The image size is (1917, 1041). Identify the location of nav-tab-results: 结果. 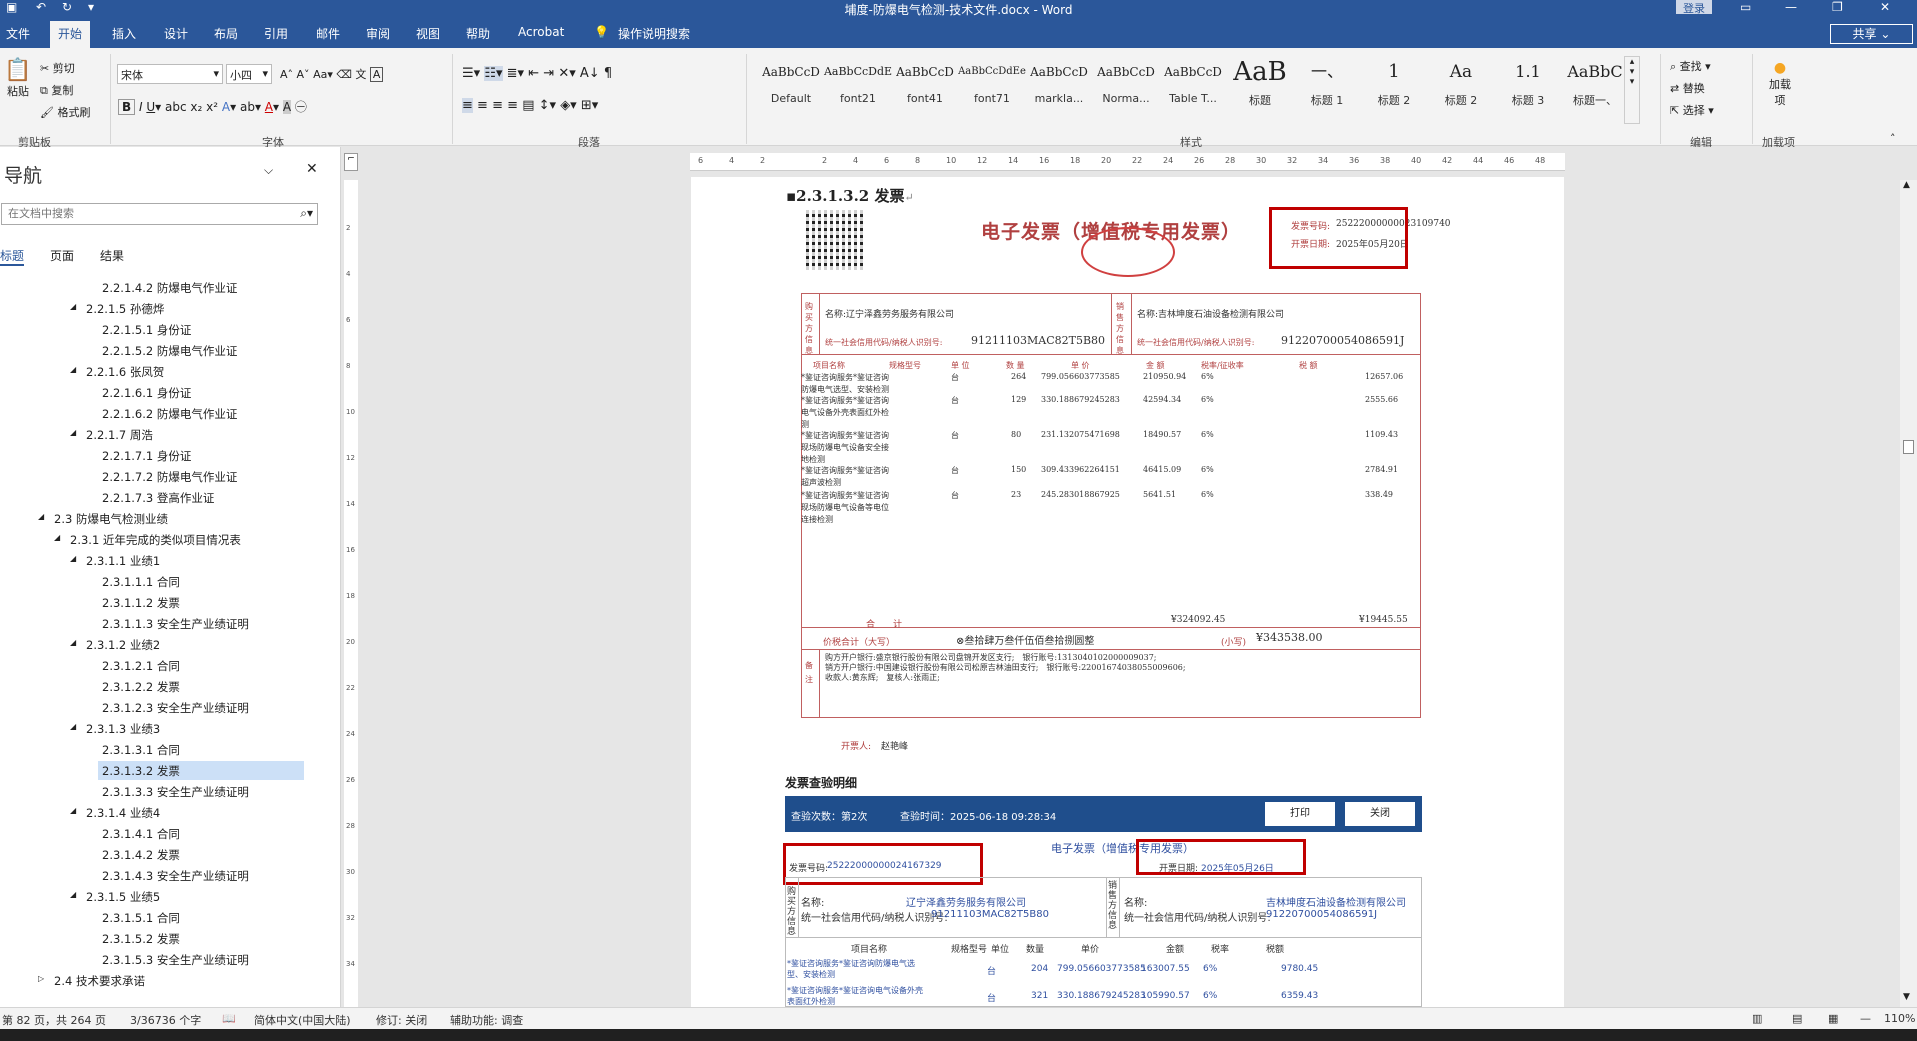
(112, 255).